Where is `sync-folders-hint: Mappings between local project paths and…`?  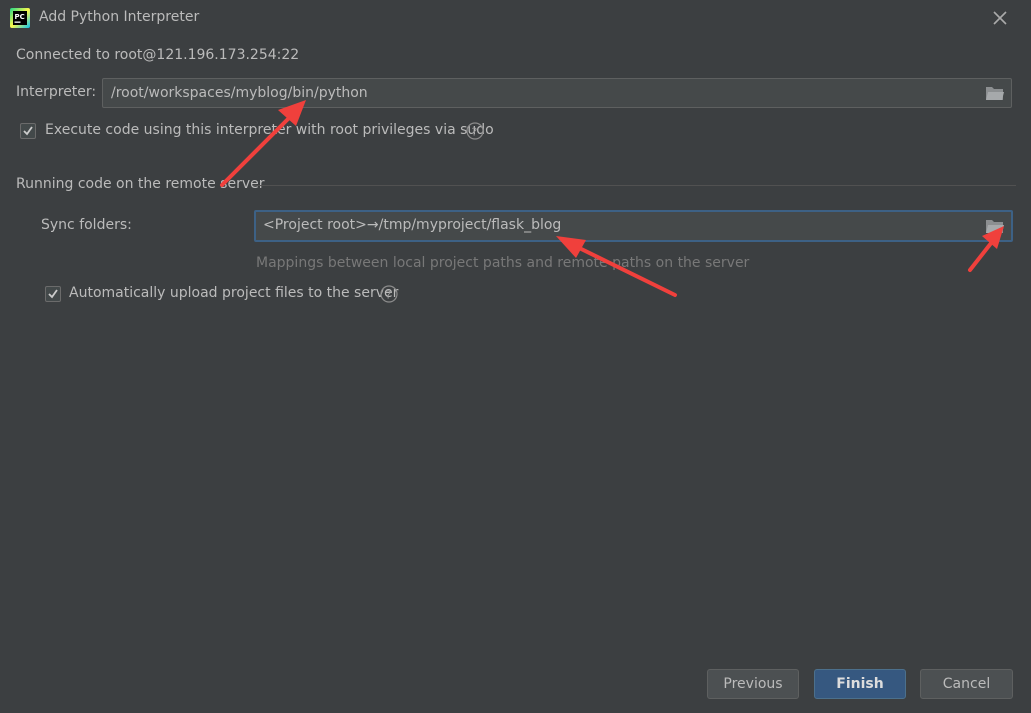 sync-folders-hint: Mappings between local project paths and… is located at coordinates (503, 263).